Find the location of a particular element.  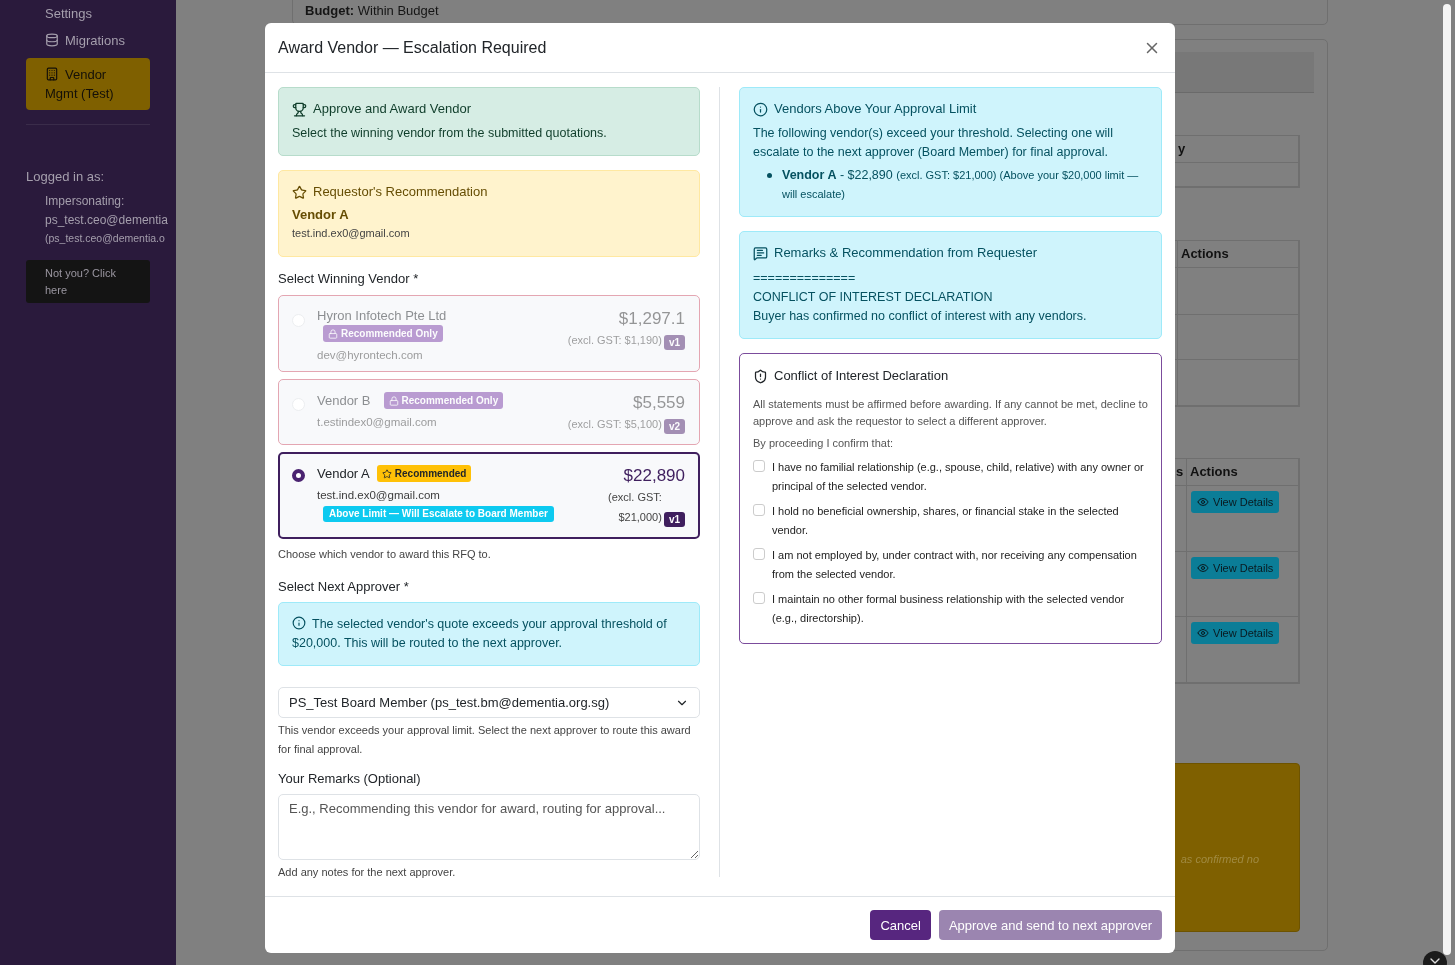

dialog-title: Award Vendor — Escalation Required is located at coordinates (412, 47).